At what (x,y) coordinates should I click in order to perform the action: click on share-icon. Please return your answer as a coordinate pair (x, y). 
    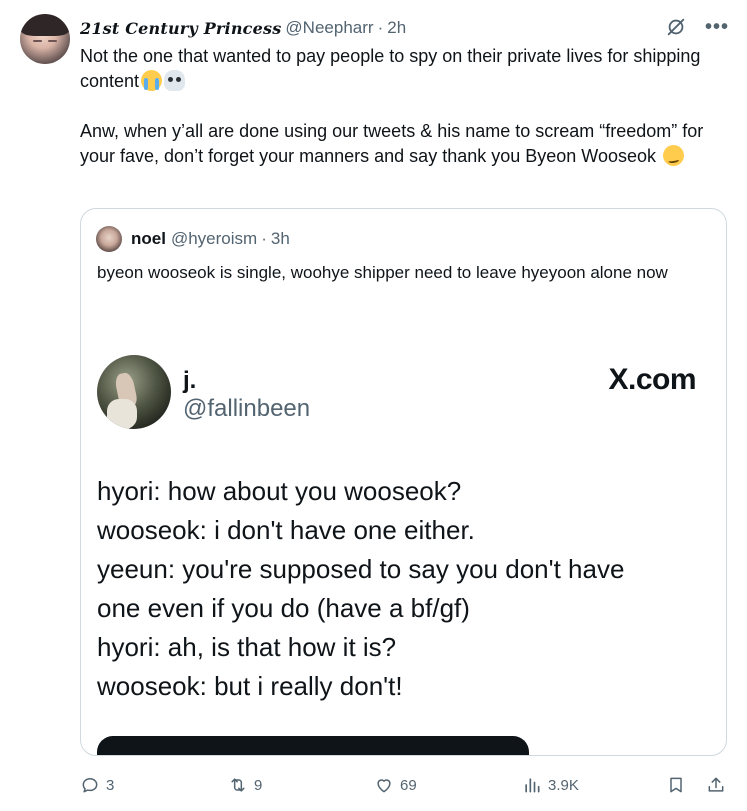
    Looking at the image, I should click on (716, 784).